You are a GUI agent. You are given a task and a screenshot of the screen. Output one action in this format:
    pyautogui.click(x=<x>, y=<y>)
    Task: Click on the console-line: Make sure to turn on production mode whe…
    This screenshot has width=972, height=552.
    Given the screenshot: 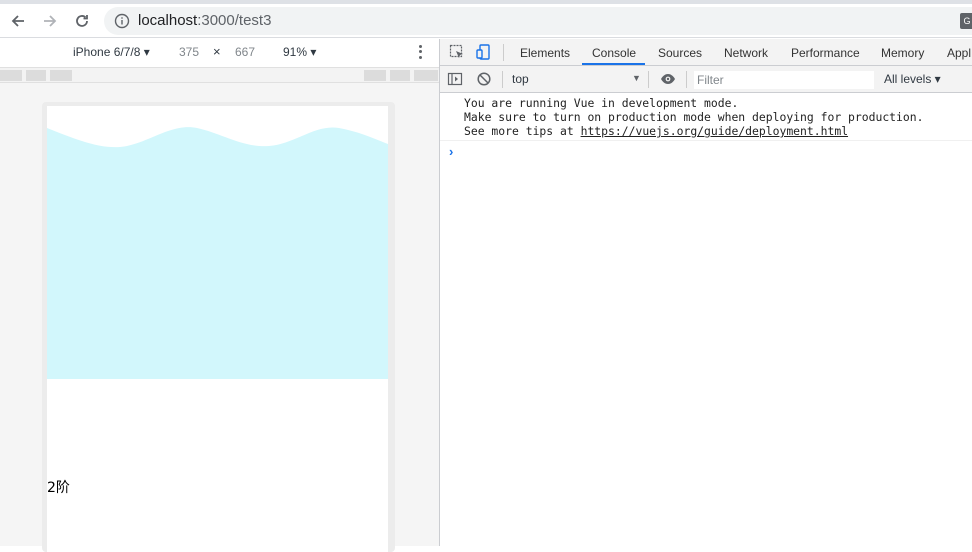 What is the action you would take?
    pyautogui.click(x=694, y=117)
    